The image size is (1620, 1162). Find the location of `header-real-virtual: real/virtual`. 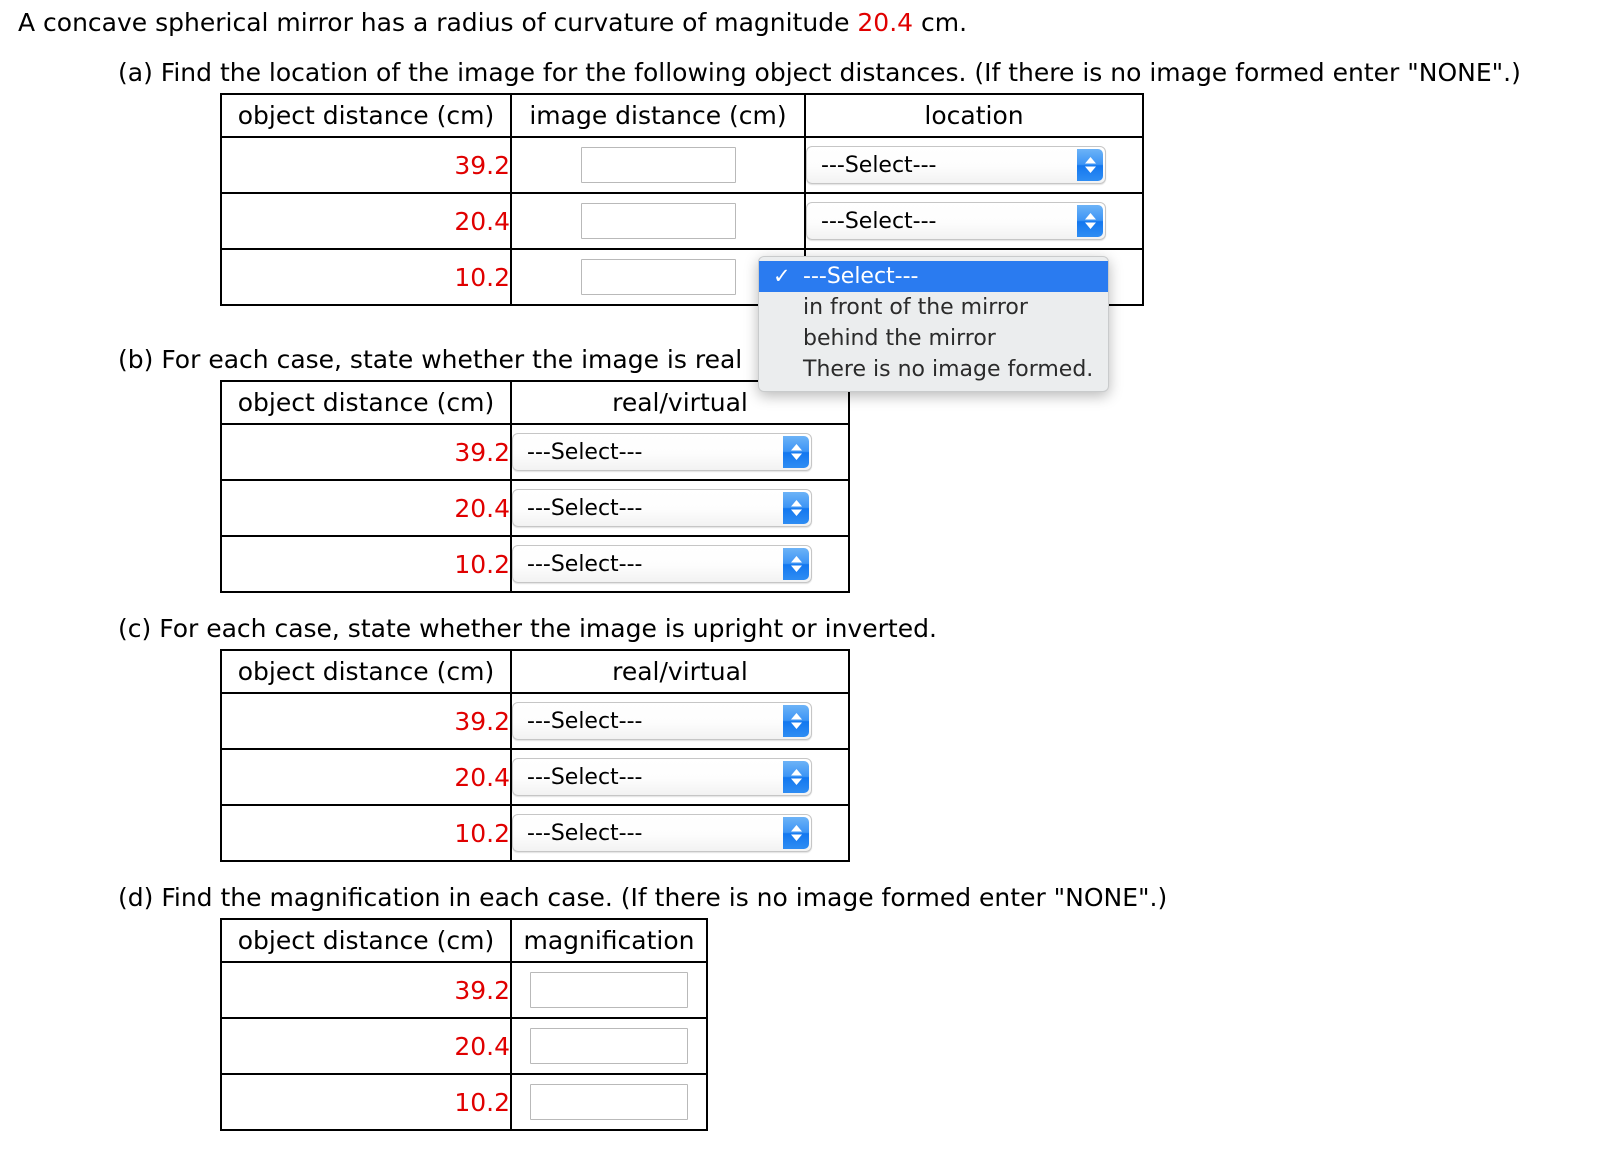

header-real-virtual: real/virtual is located at coordinates (680, 671).